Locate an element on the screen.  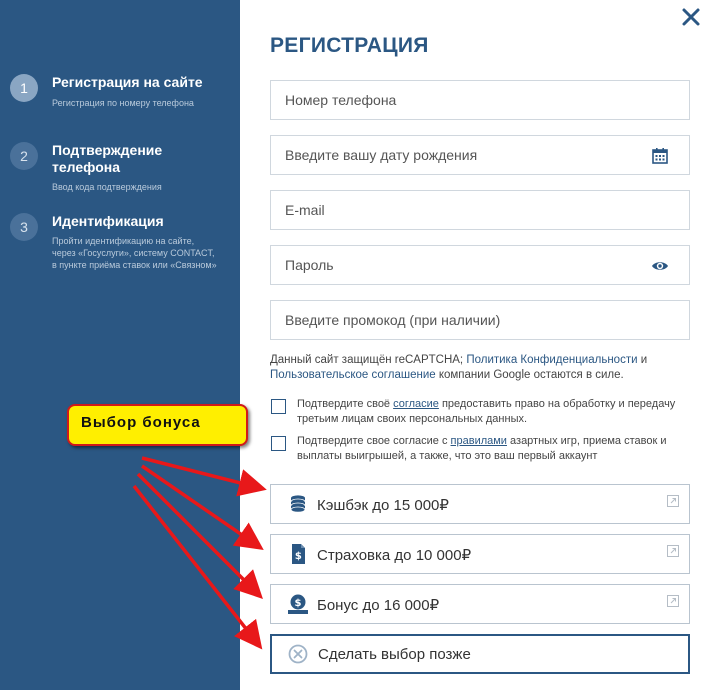
close-button is located at coordinates (691, 17).